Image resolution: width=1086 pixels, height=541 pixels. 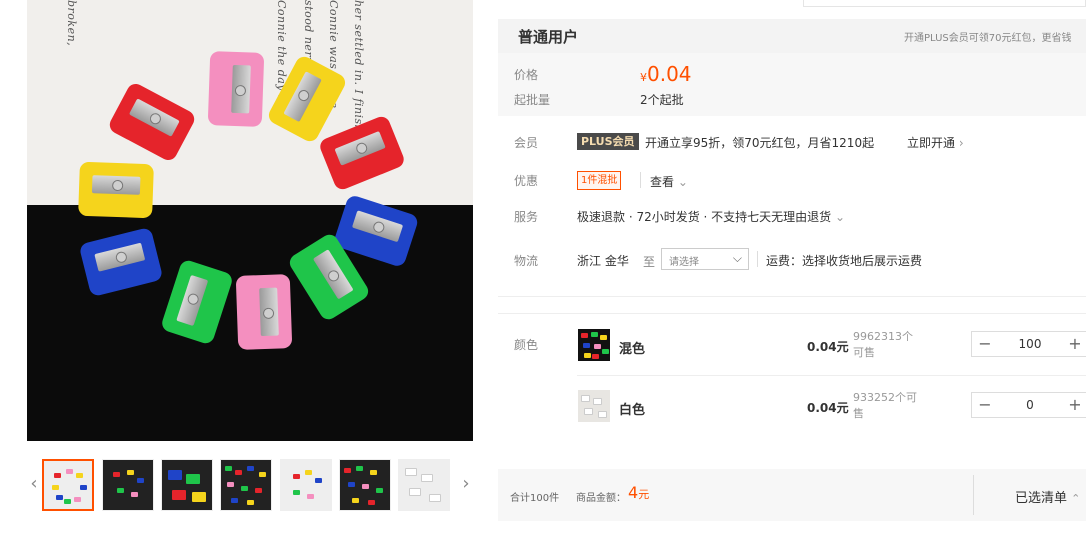 What do you see at coordinates (116, 190) in the screenshot?
I see `sharpener-yellow` at bounding box center [116, 190].